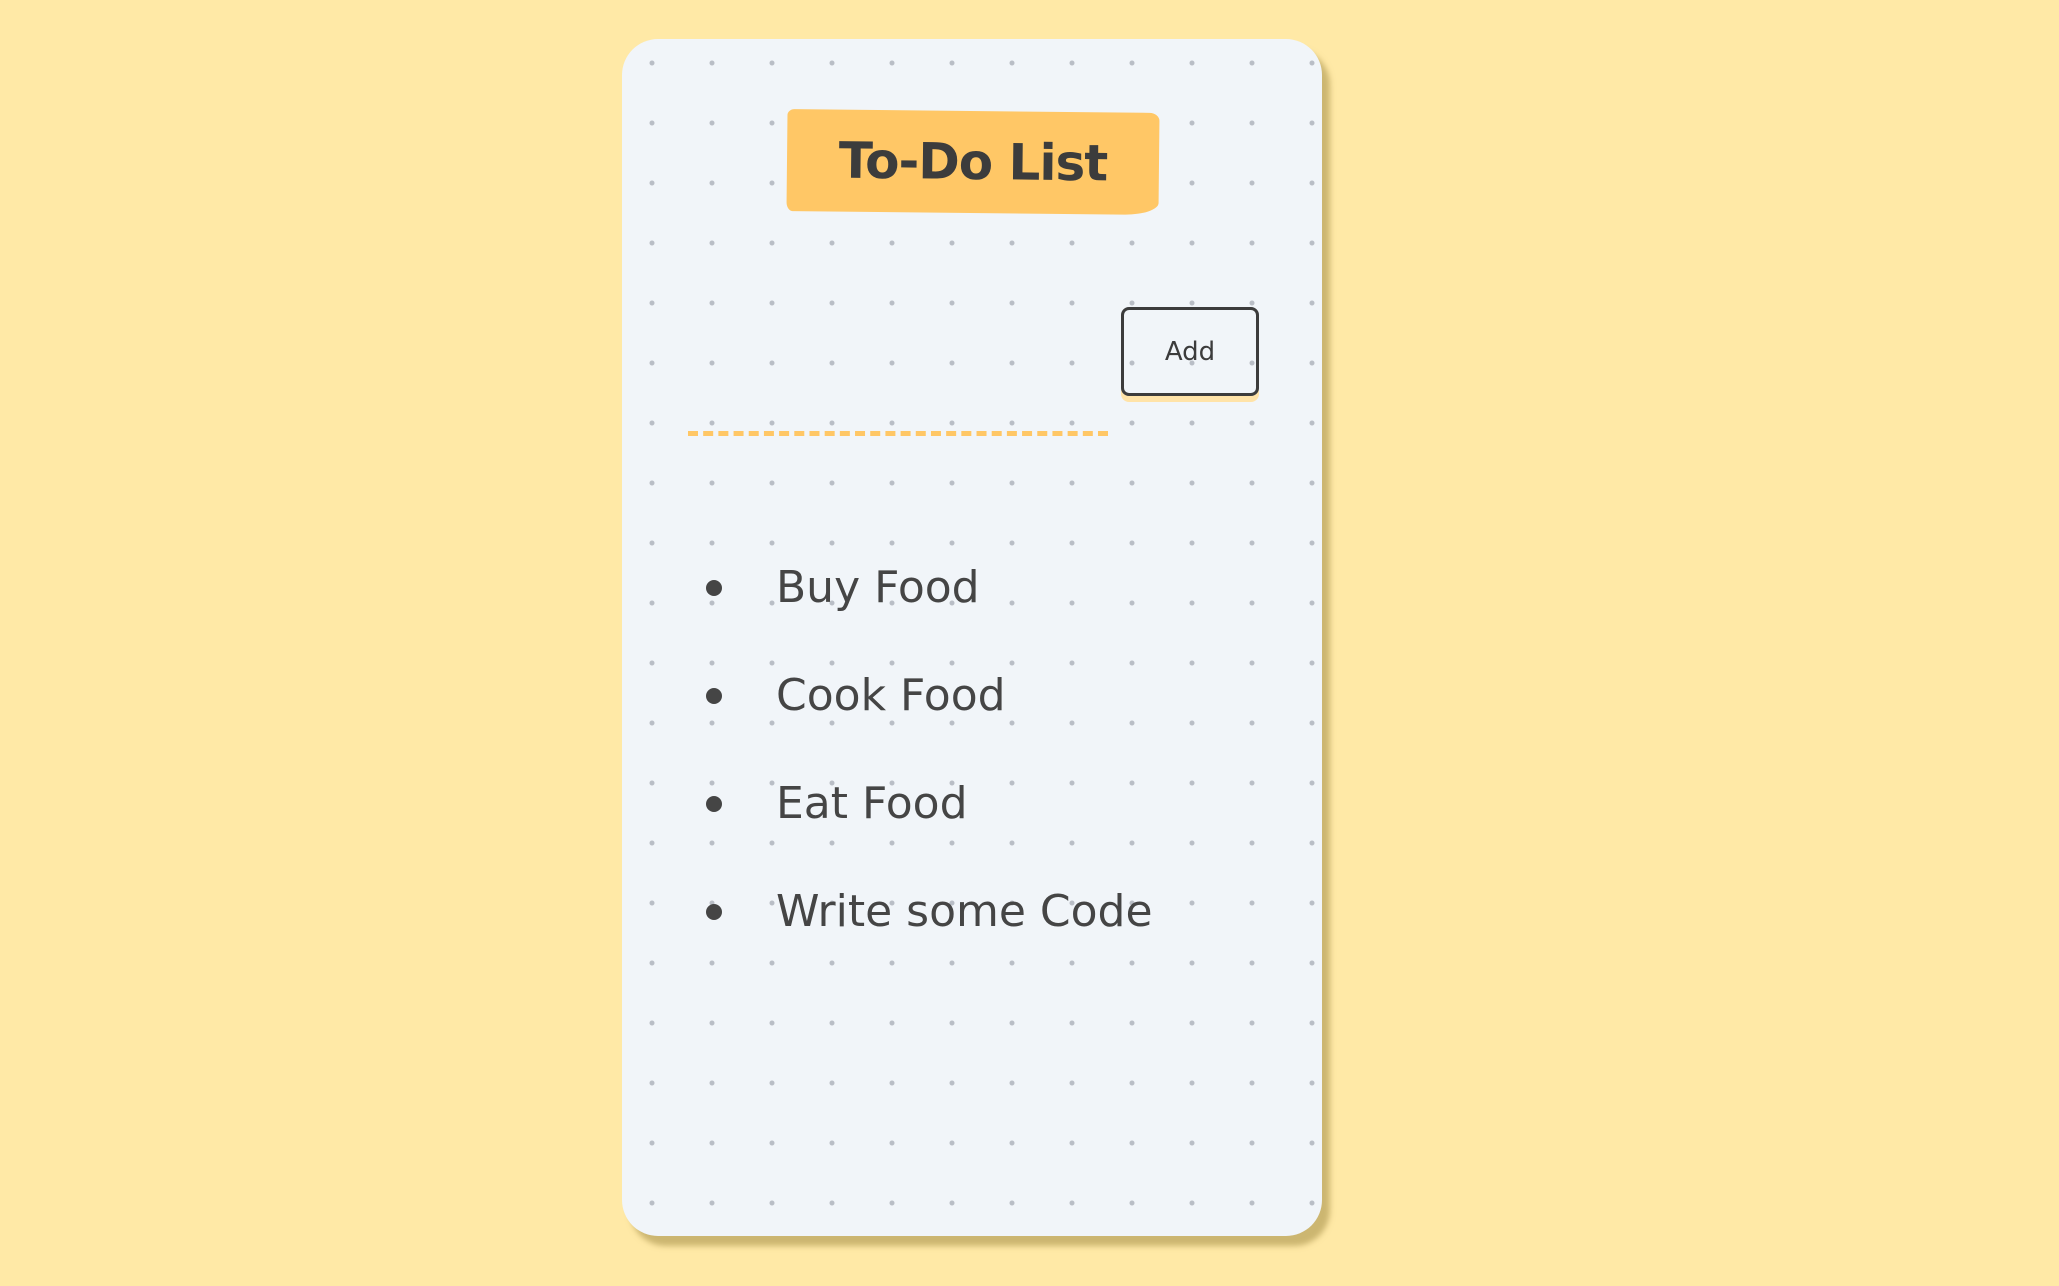  I want to click on page-title: To-Do List, so click(973, 162).